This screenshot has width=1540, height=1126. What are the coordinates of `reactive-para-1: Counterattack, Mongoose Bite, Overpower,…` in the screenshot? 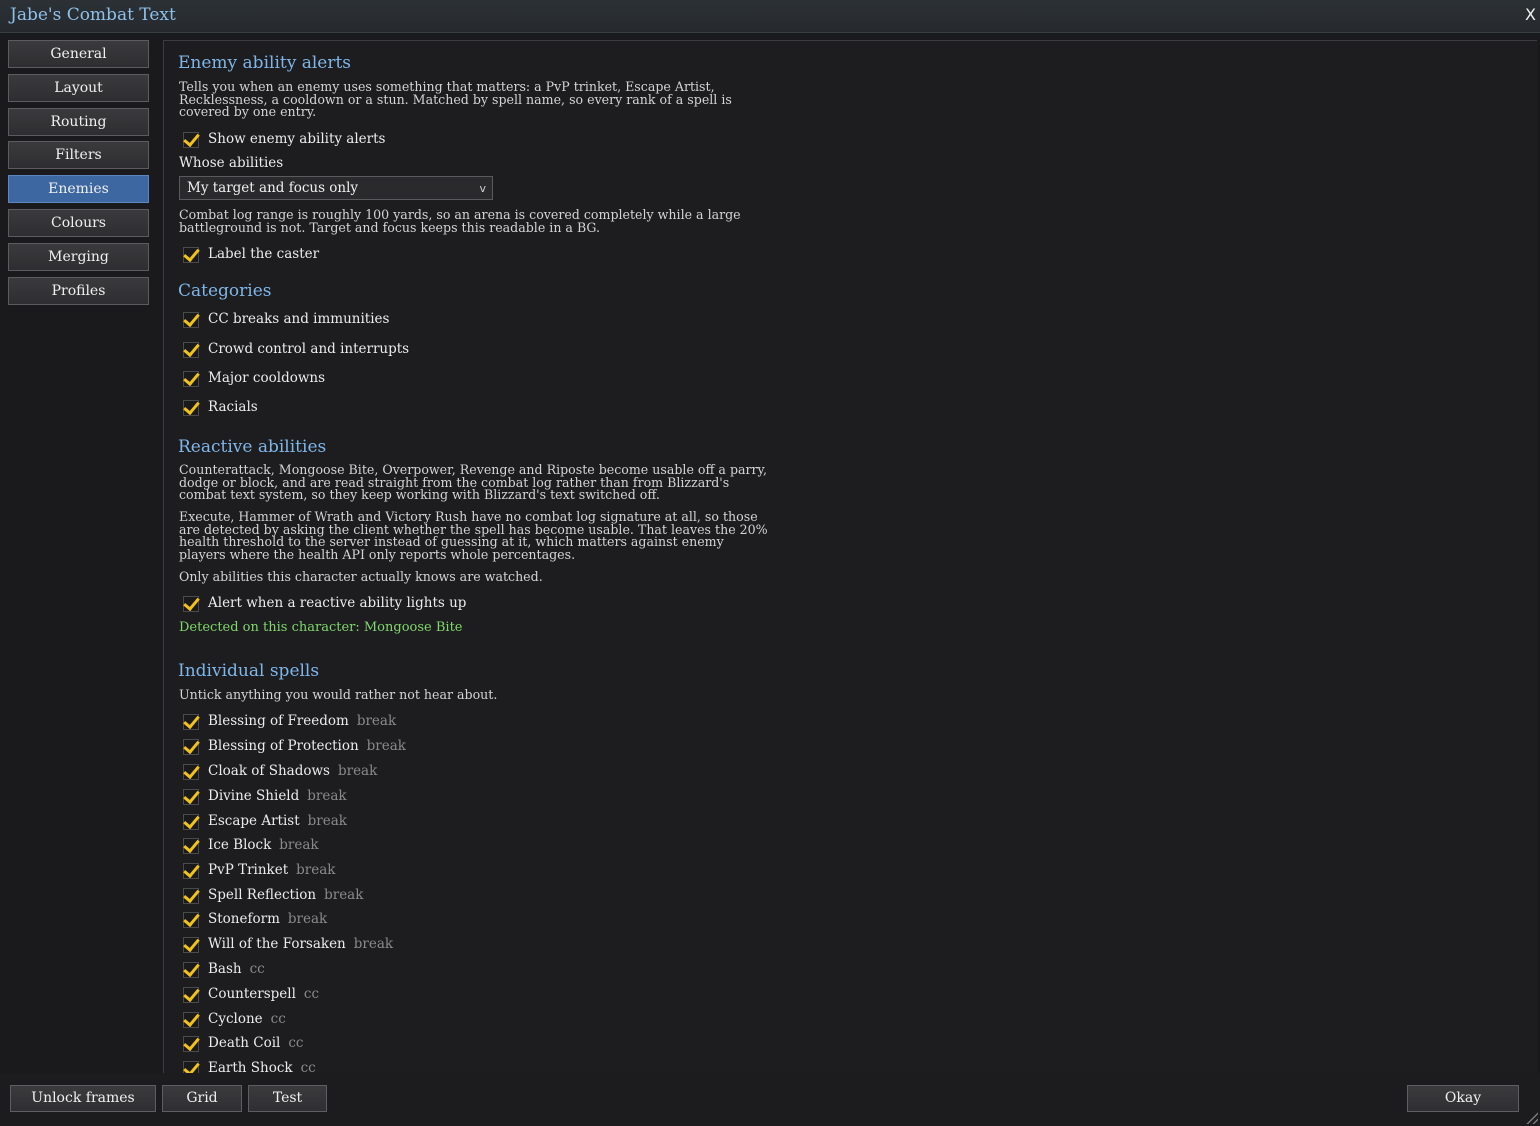 It's located at (473, 482).